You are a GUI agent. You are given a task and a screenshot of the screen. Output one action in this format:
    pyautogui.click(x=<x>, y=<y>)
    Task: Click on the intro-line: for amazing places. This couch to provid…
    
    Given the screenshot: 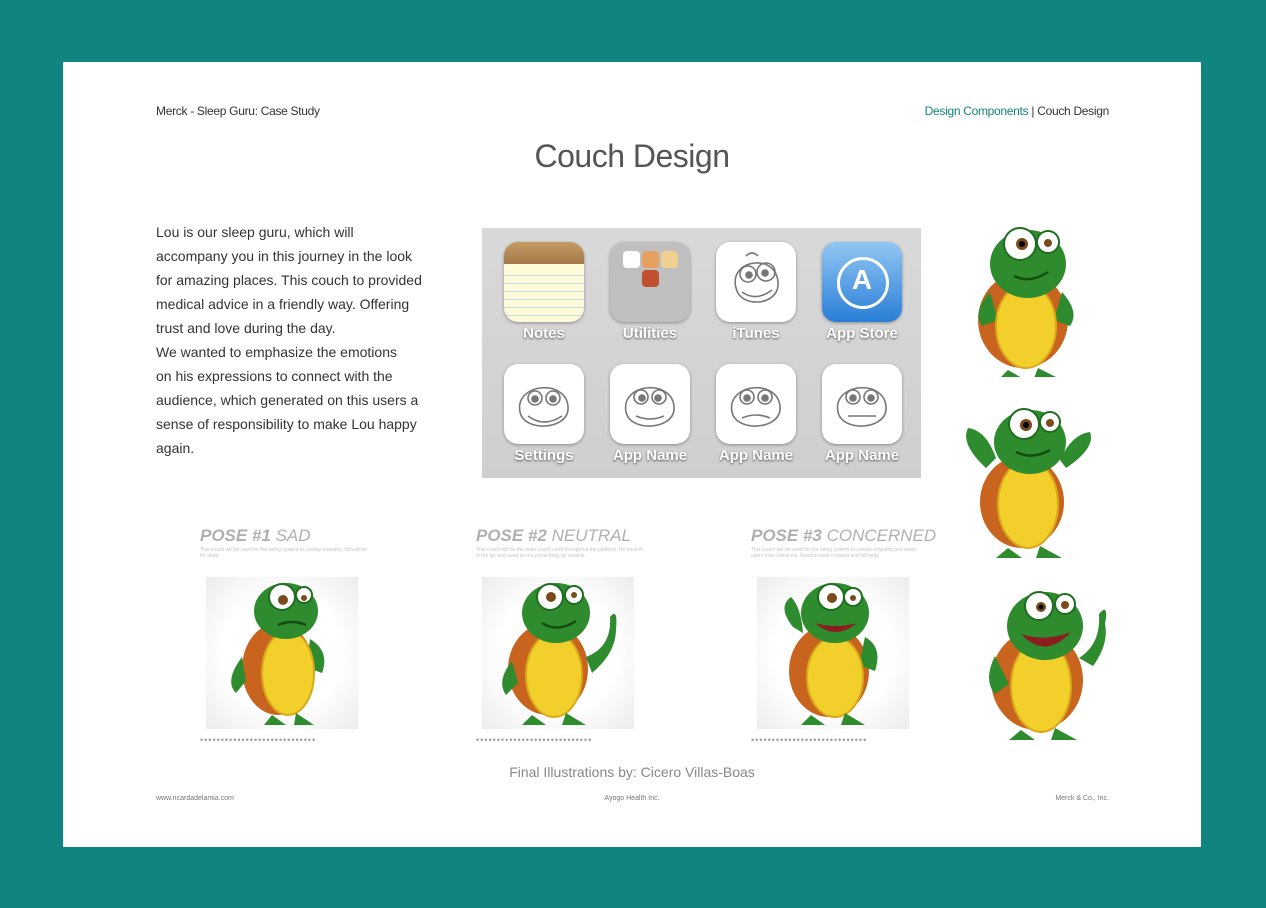 What is the action you would take?
    pyautogui.click(x=289, y=280)
    